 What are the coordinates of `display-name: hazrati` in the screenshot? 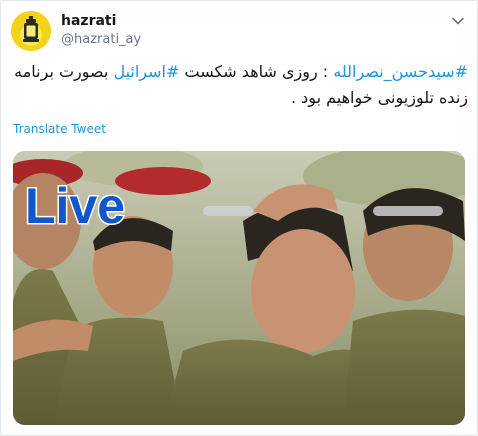 It's located at (88, 21).